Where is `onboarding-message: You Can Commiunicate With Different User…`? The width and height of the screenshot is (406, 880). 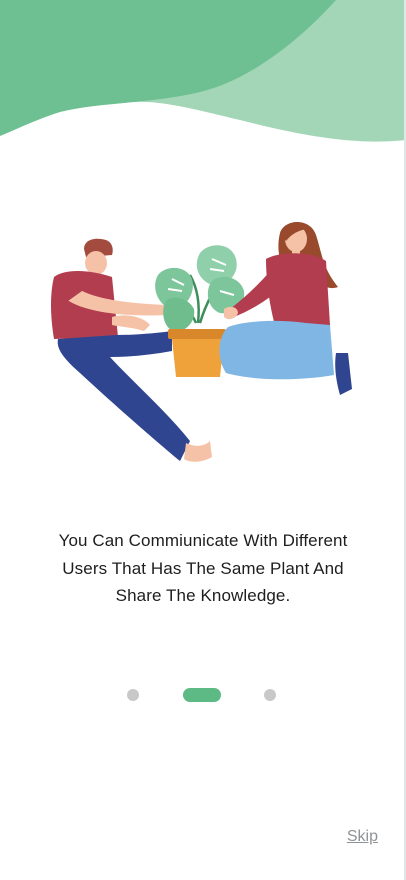 onboarding-message: You Can Commiunicate With Different User… is located at coordinates (203, 568).